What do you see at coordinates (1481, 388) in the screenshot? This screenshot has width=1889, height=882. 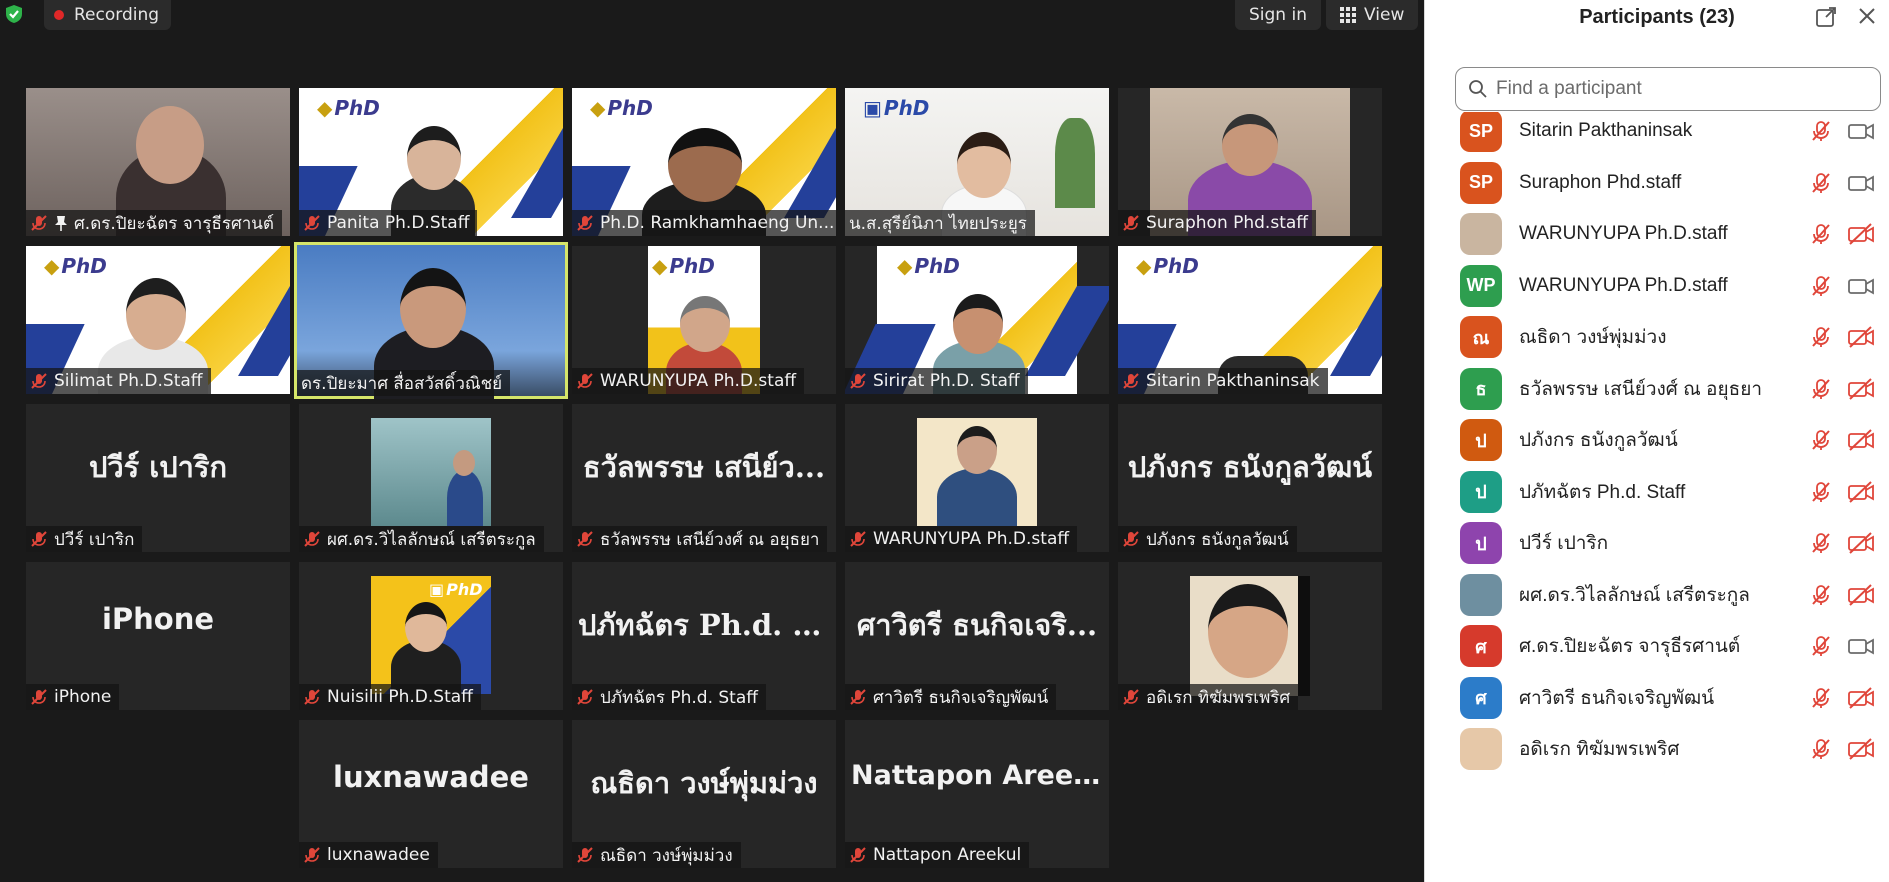 I see `participant-avatar: ธ` at bounding box center [1481, 388].